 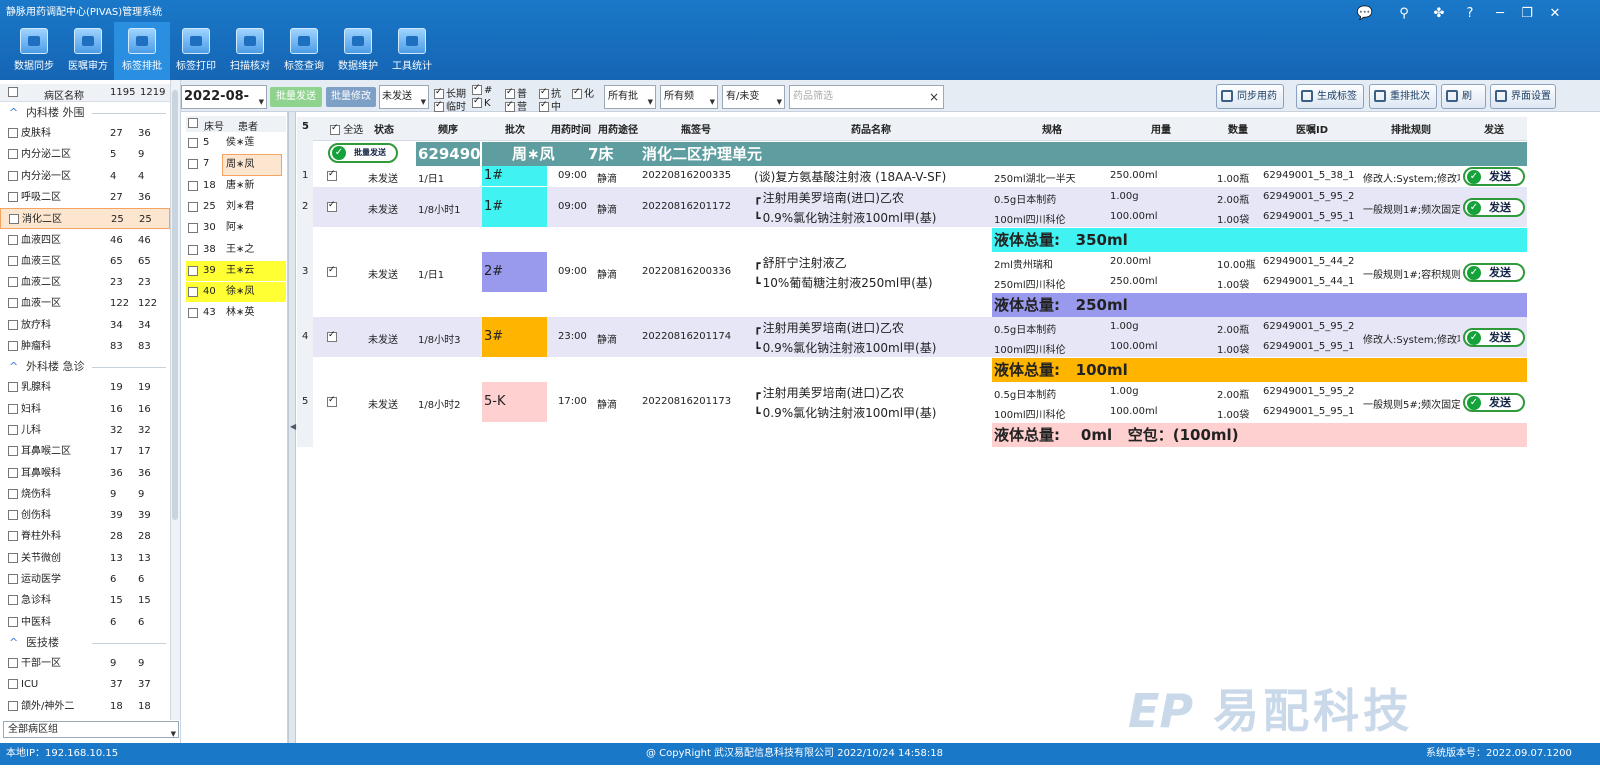 What do you see at coordinates (304, 51) in the screenshot?
I see `toolbar-query-button: 标签查询` at bounding box center [304, 51].